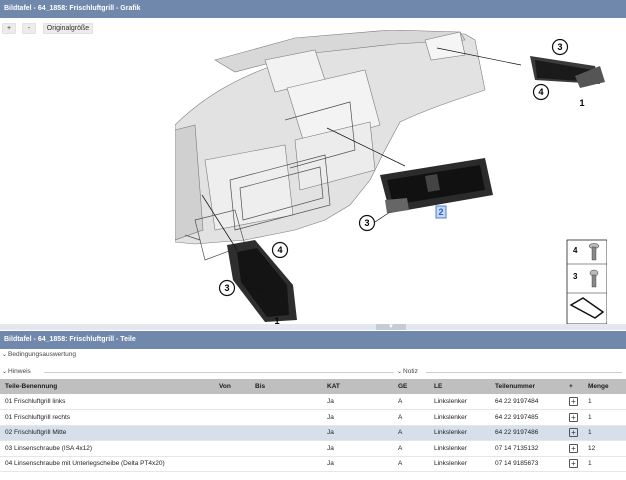  Describe the element at coordinates (42, 354) in the screenshot. I see `conditions-label: Bedingungsauswertung` at that location.